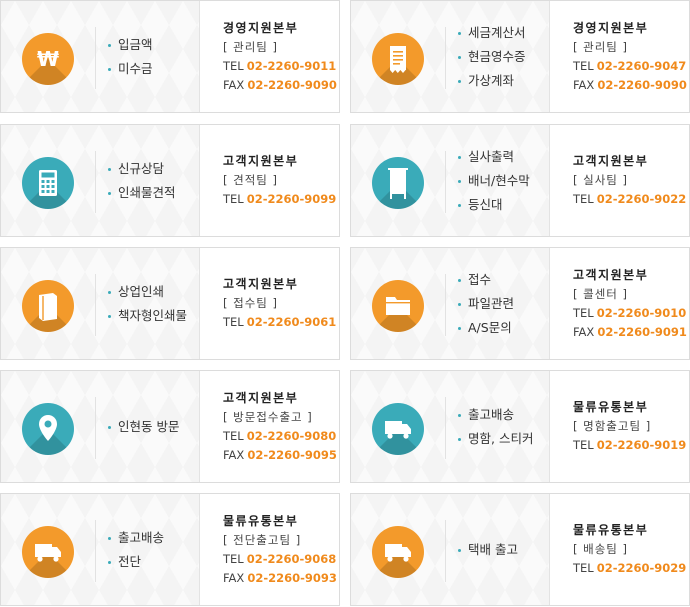 This screenshot has height=607, width=690. I want to click on fax-line: FAX 02-2260-9093, so click(280, 578).